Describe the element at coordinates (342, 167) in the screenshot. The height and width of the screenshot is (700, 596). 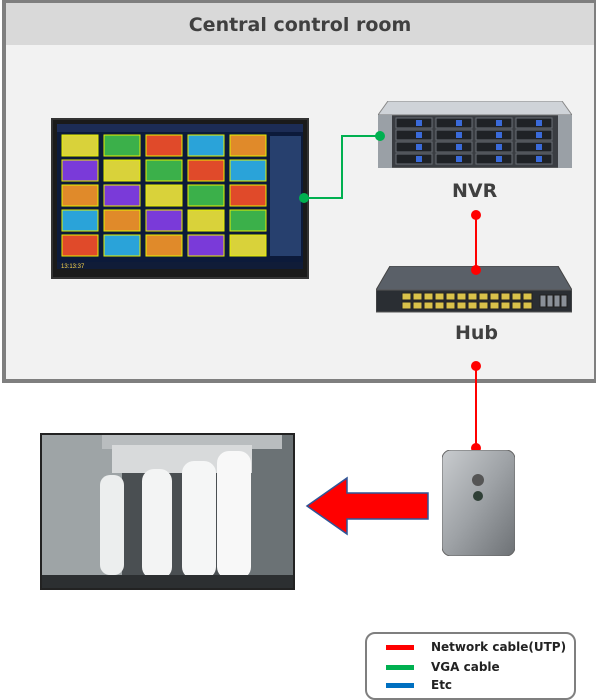
I see `vga-cable-line` at that location.